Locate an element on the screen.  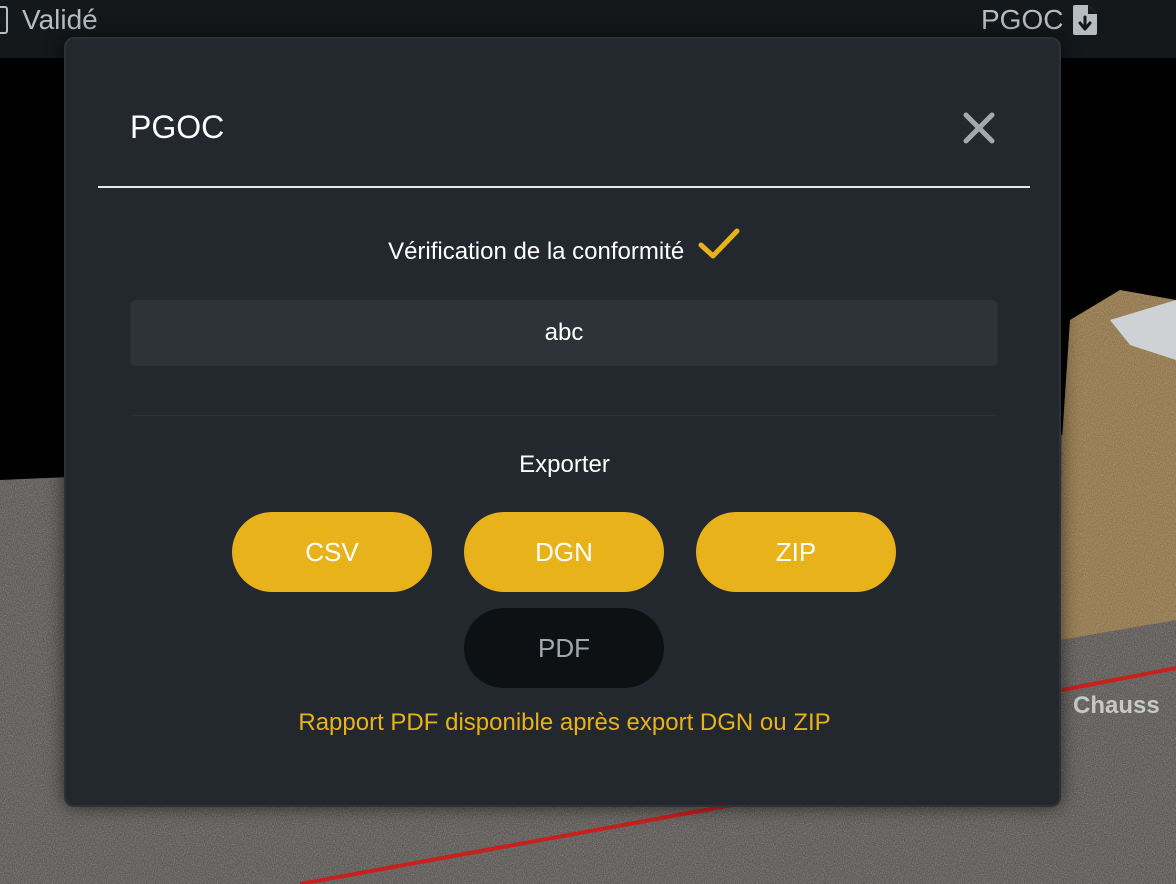
verification-label: Vérification de la conformité is located at coordinates (536, 251).